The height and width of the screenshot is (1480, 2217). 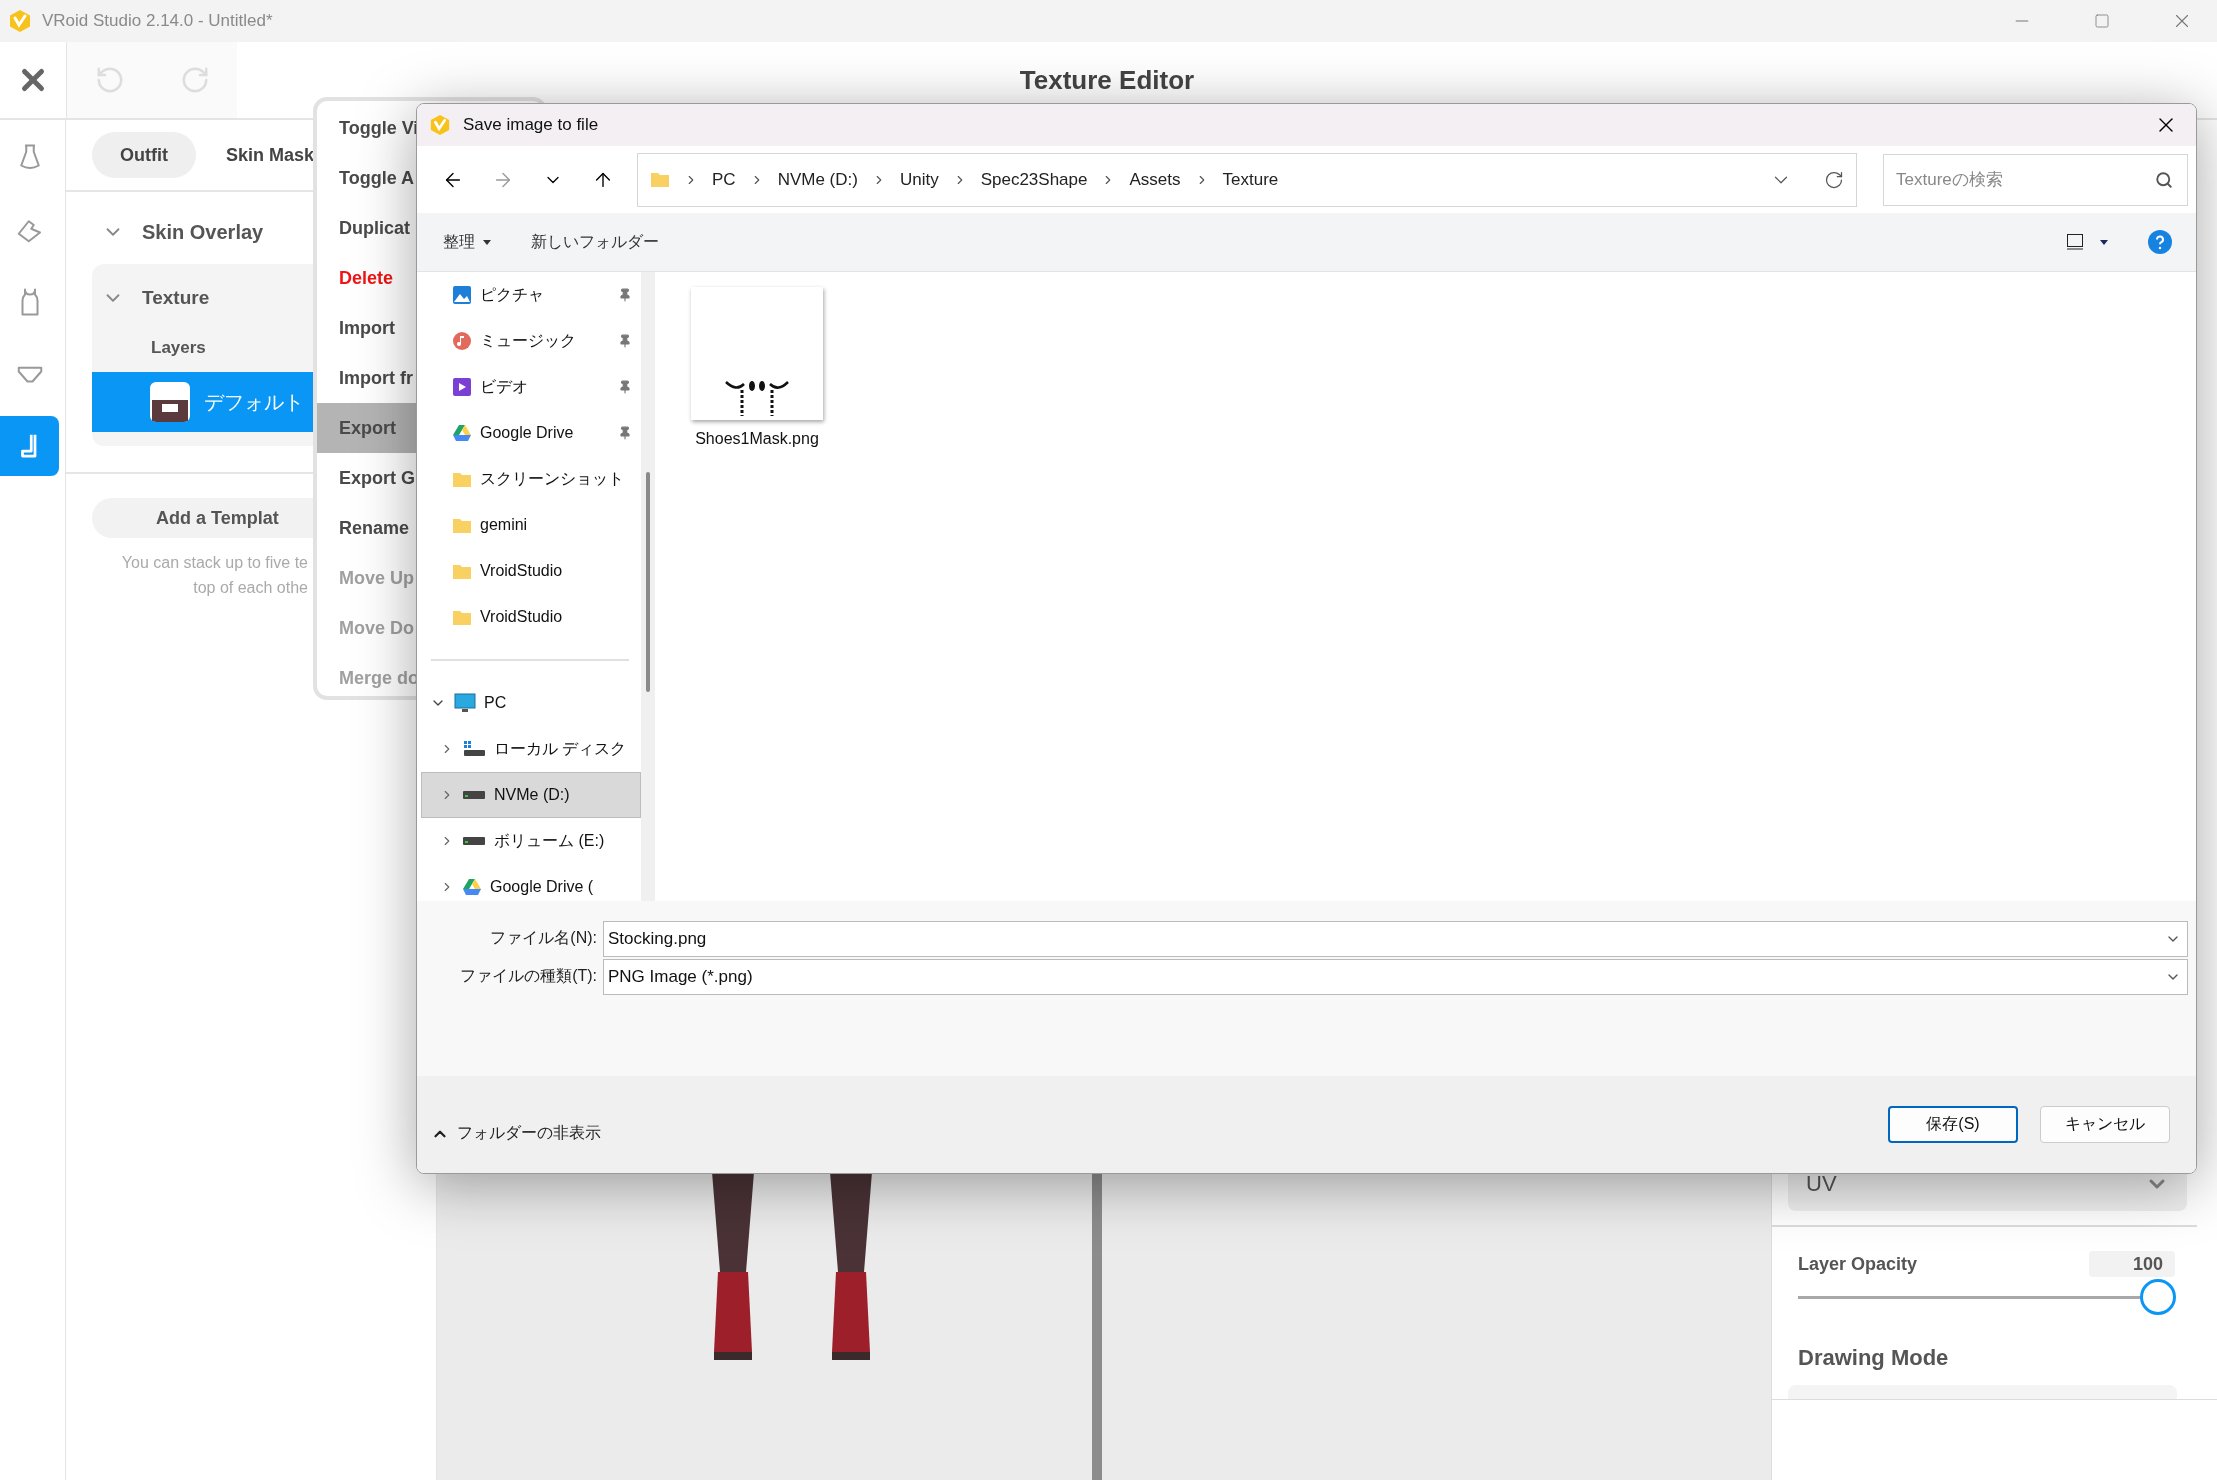 I want to click on file-thumbnail, so click(x=757, y=353).